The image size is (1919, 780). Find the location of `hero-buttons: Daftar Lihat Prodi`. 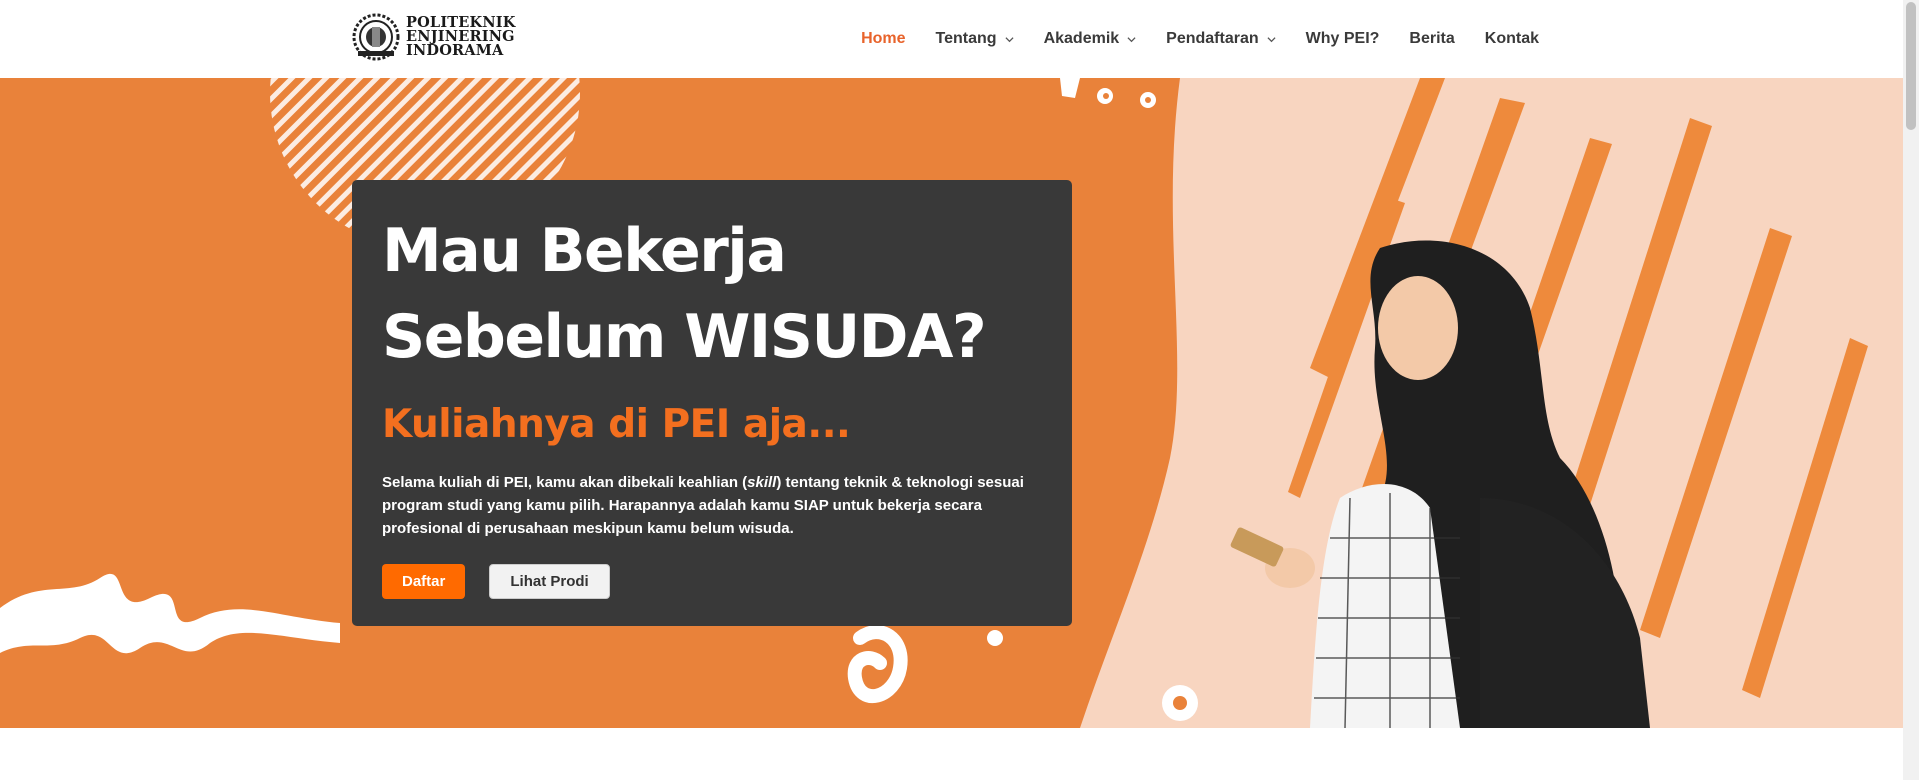

hero-buttons: Daftar Lihat Prodi is located at coordinates (712, 581).